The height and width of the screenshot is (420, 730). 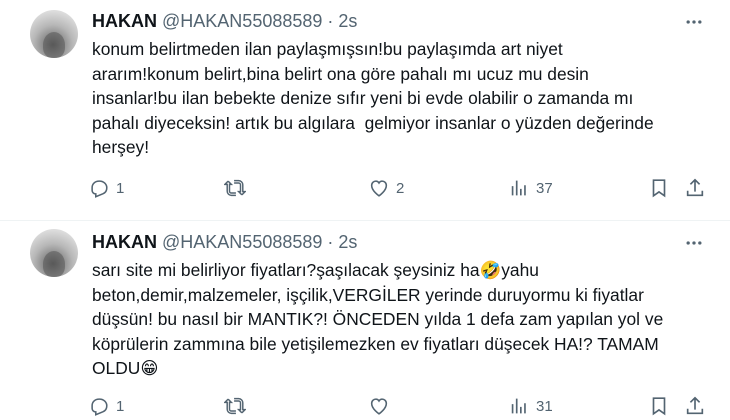 I want to click on like-count: 2, so click(x=400, y=188).